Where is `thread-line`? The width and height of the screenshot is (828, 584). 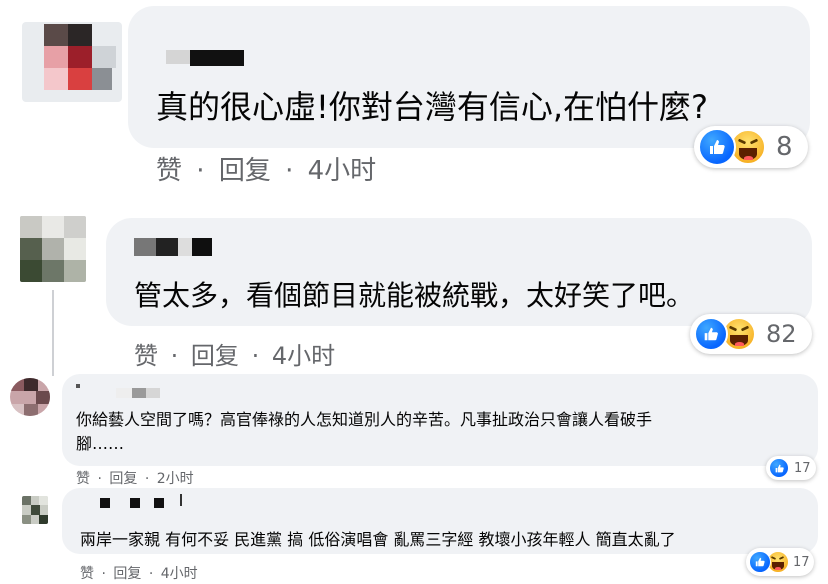
thread-line is located at coordinates (53, 333).